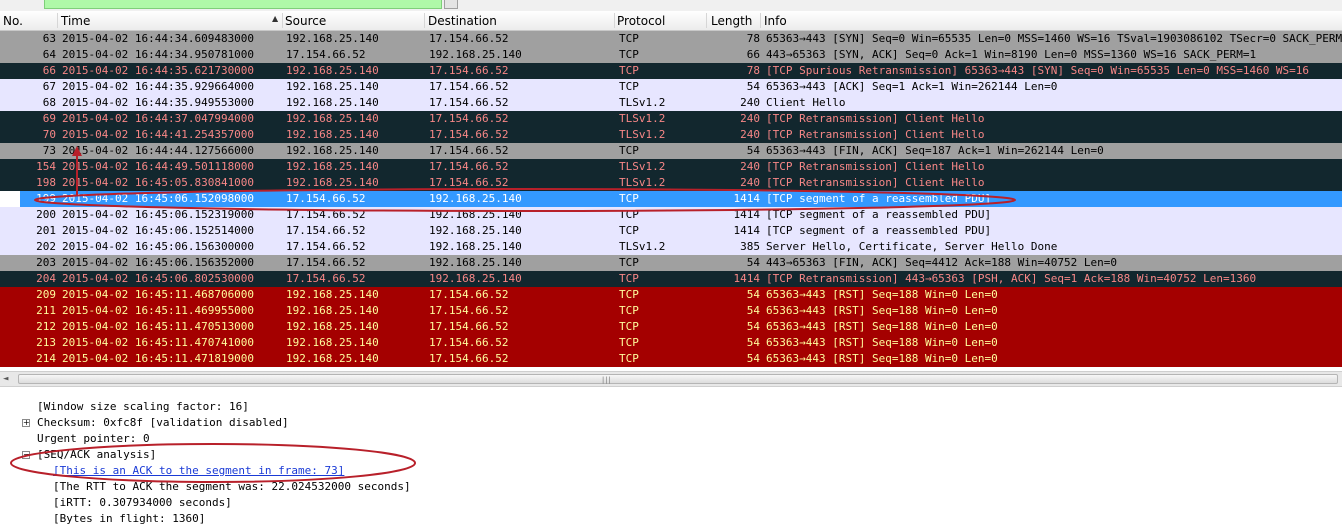 This screenshot has width=1342, height=532. Describe the element at coordinates (243, 4) in the screenshot. I see `display-filter-input` at that location.